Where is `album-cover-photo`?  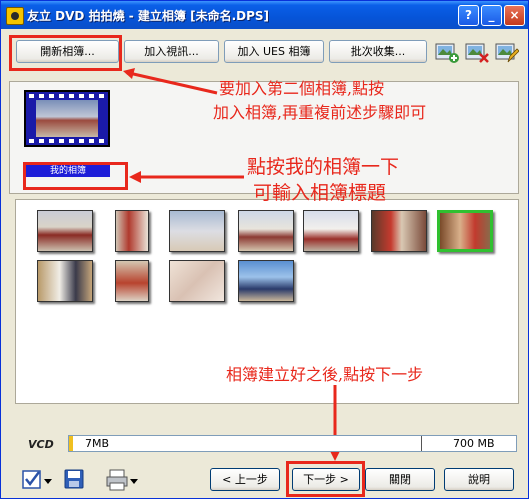 album-cover-photo is located at coordinates (67, 118).